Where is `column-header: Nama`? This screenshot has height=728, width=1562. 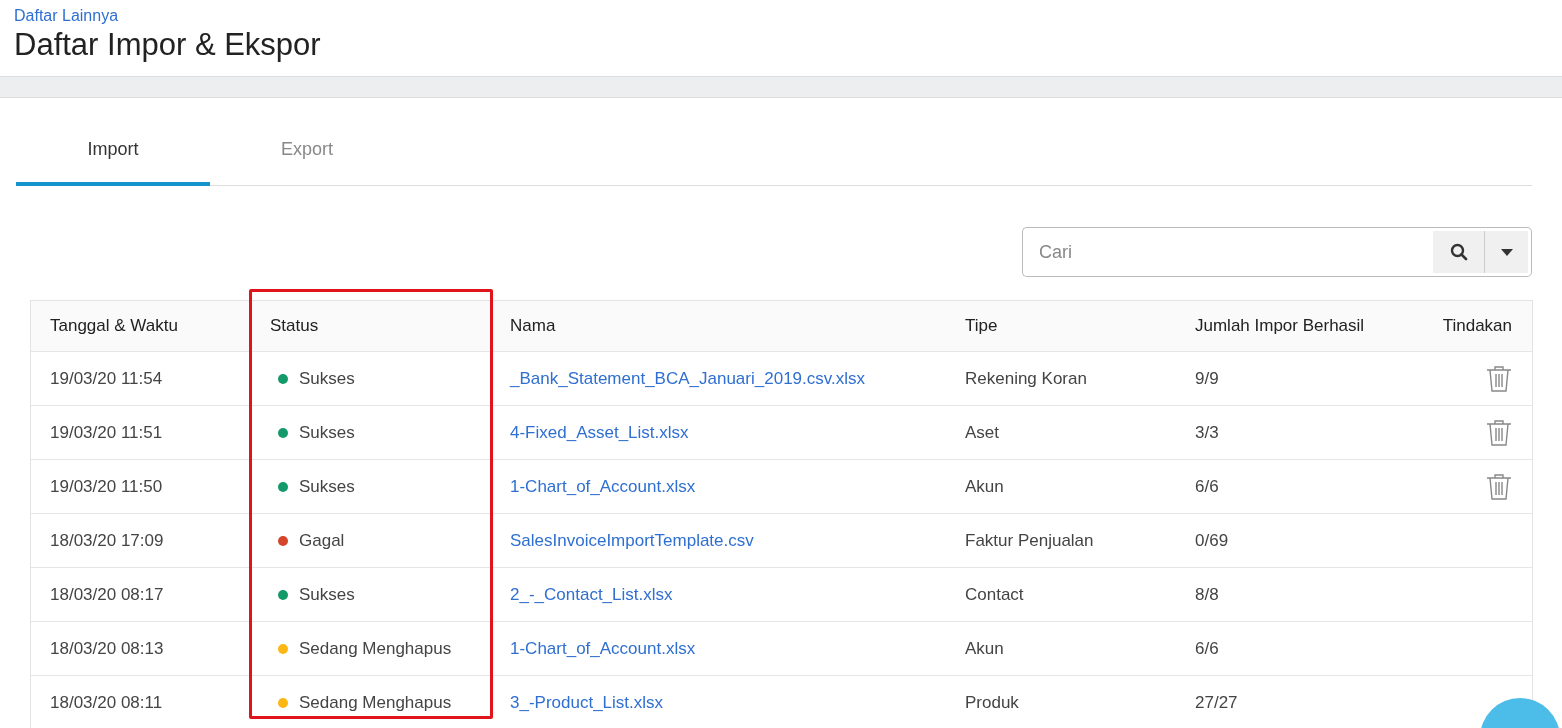
column-header: Nama is located at coordinates (533, 326).